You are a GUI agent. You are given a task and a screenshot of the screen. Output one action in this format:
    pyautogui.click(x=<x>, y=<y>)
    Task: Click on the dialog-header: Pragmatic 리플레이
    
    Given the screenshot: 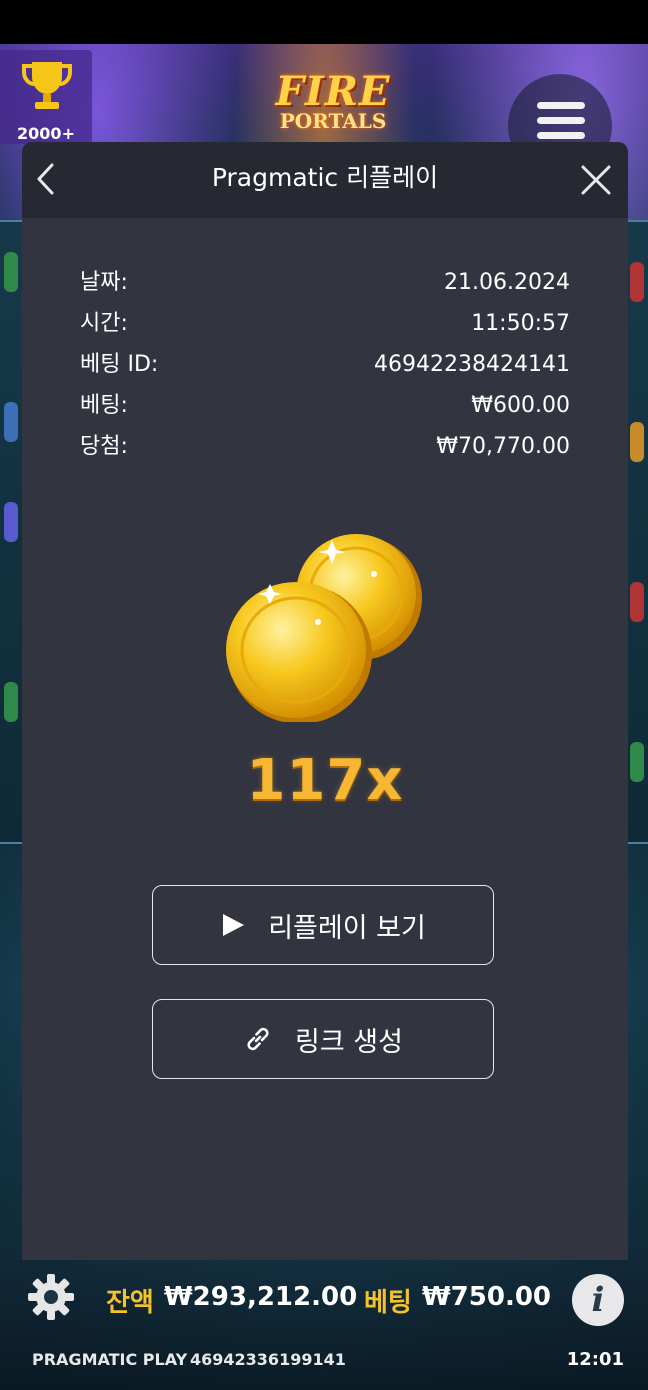 What is the action you would take?
    pyautogui.click(x=325, y=180)
    